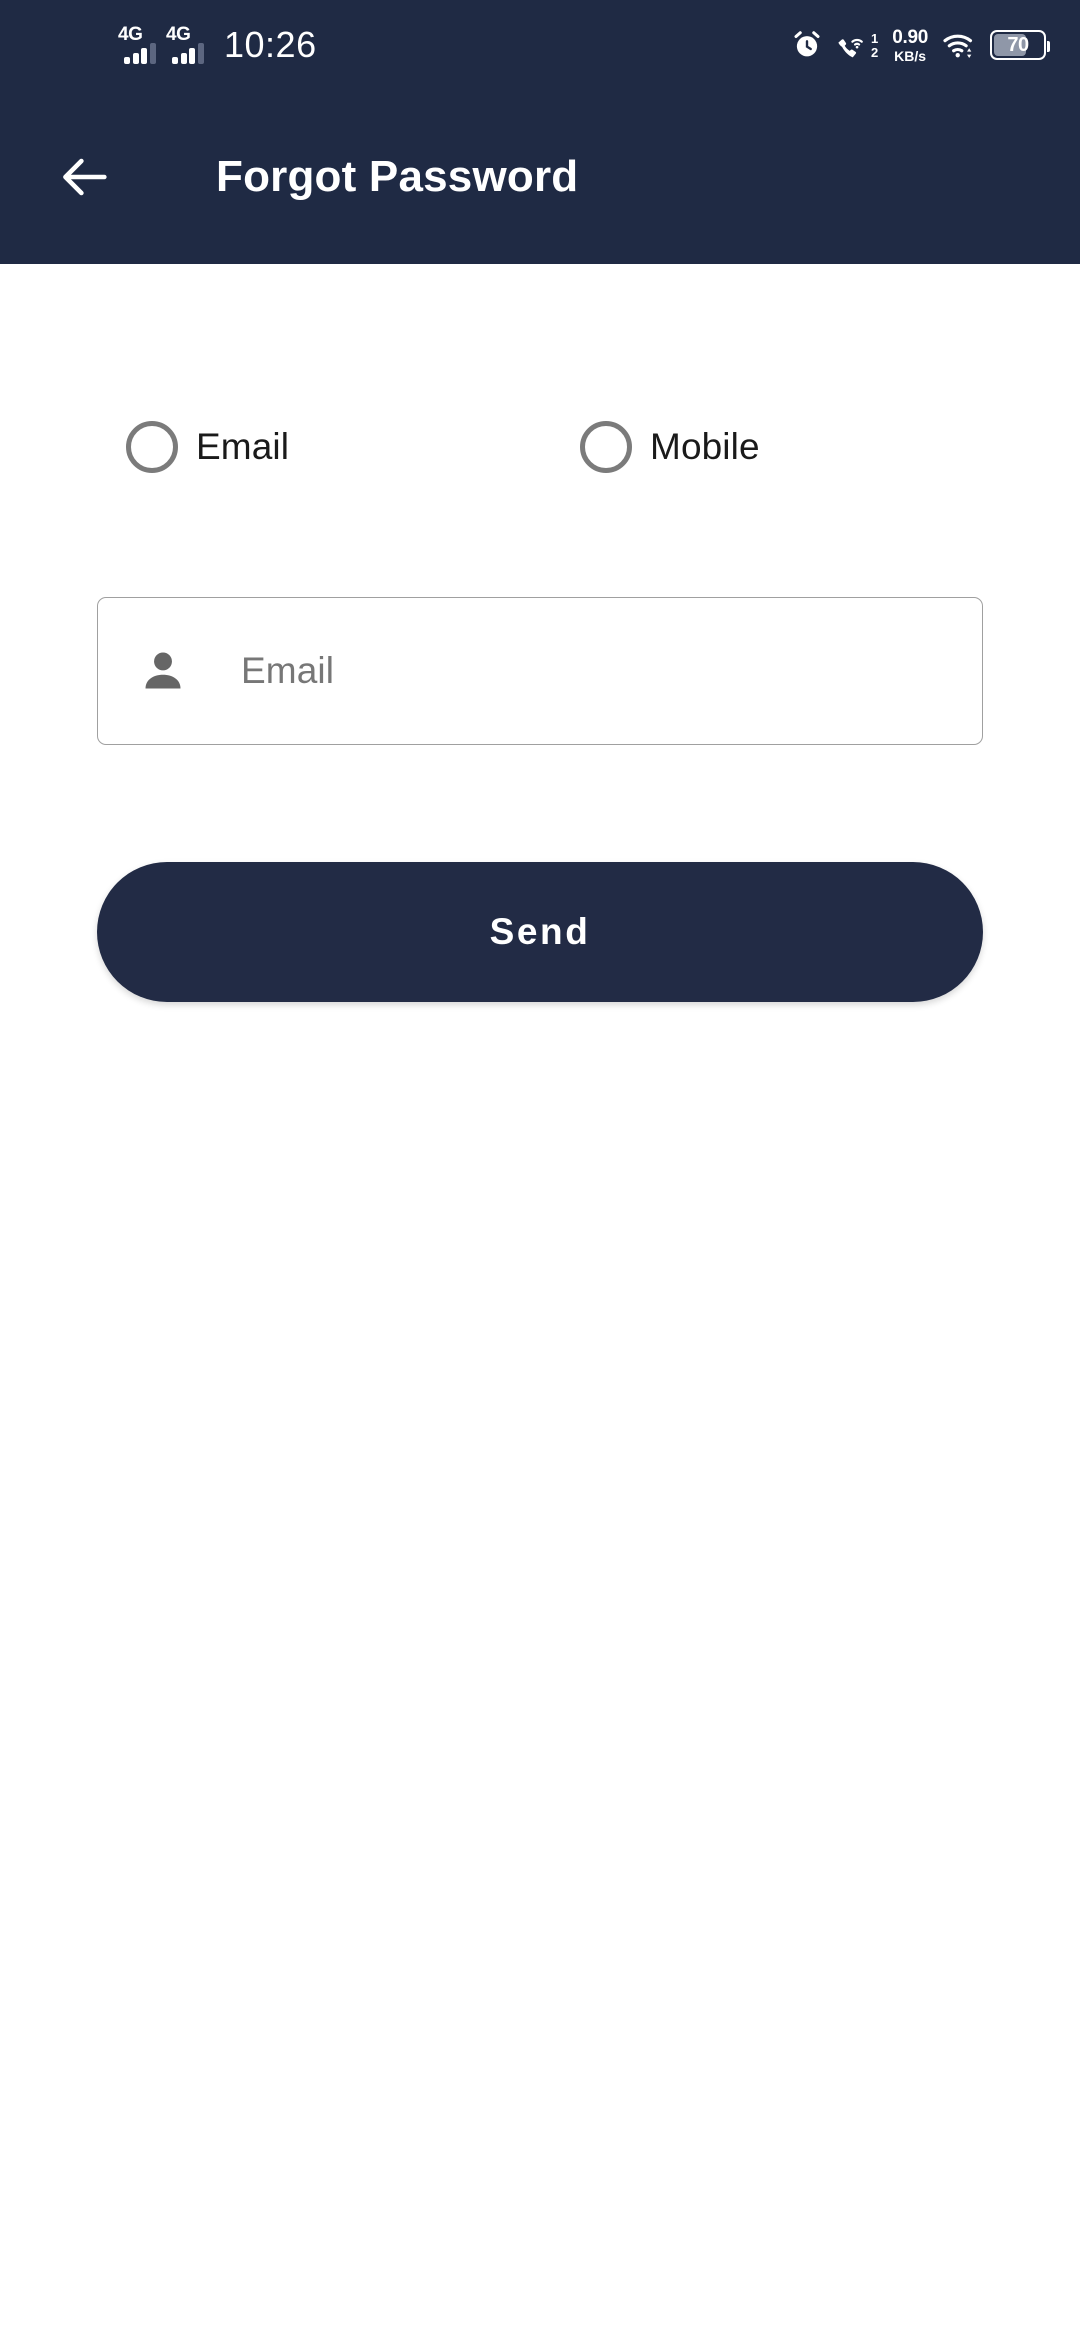 This screenshot has width=1080, height=2340. I want to click on battery-percent: 70, so click(1018, 44).